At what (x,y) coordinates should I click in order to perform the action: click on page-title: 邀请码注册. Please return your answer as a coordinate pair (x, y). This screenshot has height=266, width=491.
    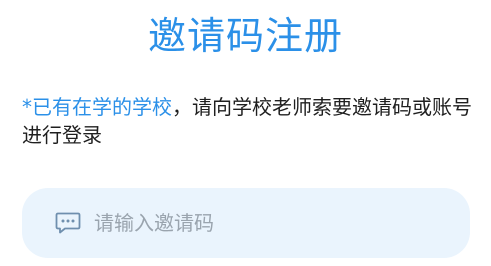
    Looking at the image, I should click on (245, 36).